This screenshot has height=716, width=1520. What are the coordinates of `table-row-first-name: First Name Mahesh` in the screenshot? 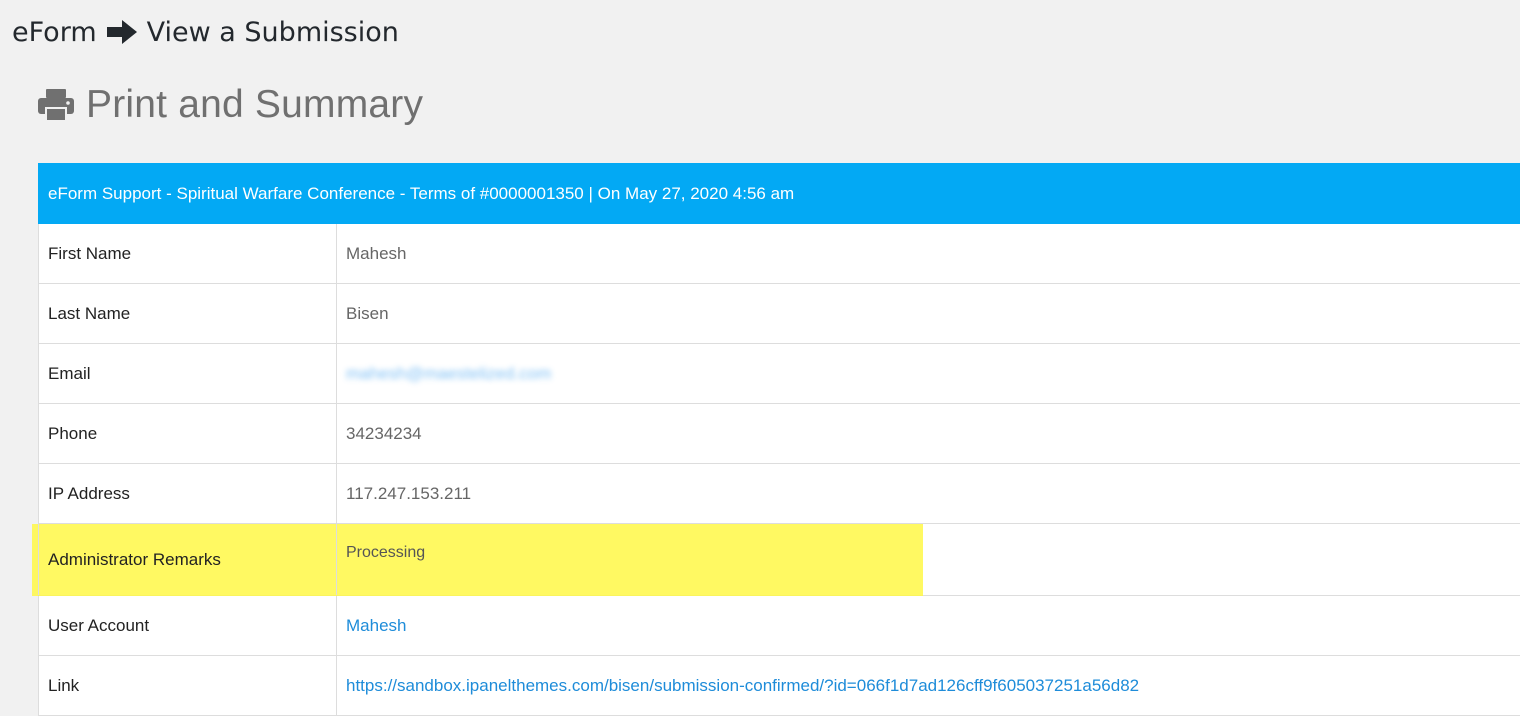 It's located at (779, 254).